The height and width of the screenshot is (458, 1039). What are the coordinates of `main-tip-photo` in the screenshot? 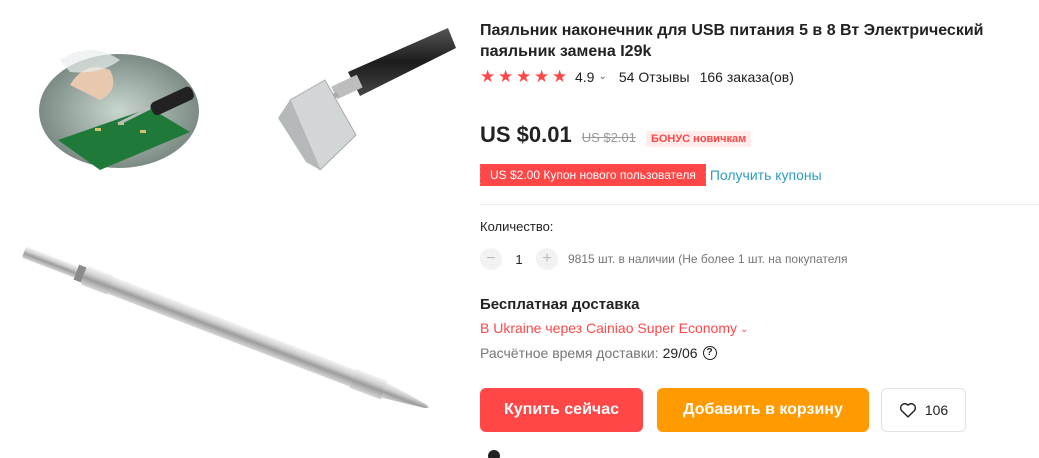 It's located at (226, 327).